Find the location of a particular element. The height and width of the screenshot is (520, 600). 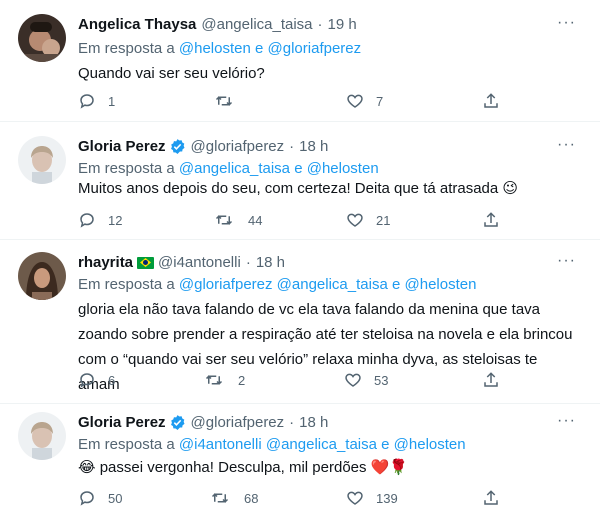

like-count: 7 is located at coordinates (380, 101).